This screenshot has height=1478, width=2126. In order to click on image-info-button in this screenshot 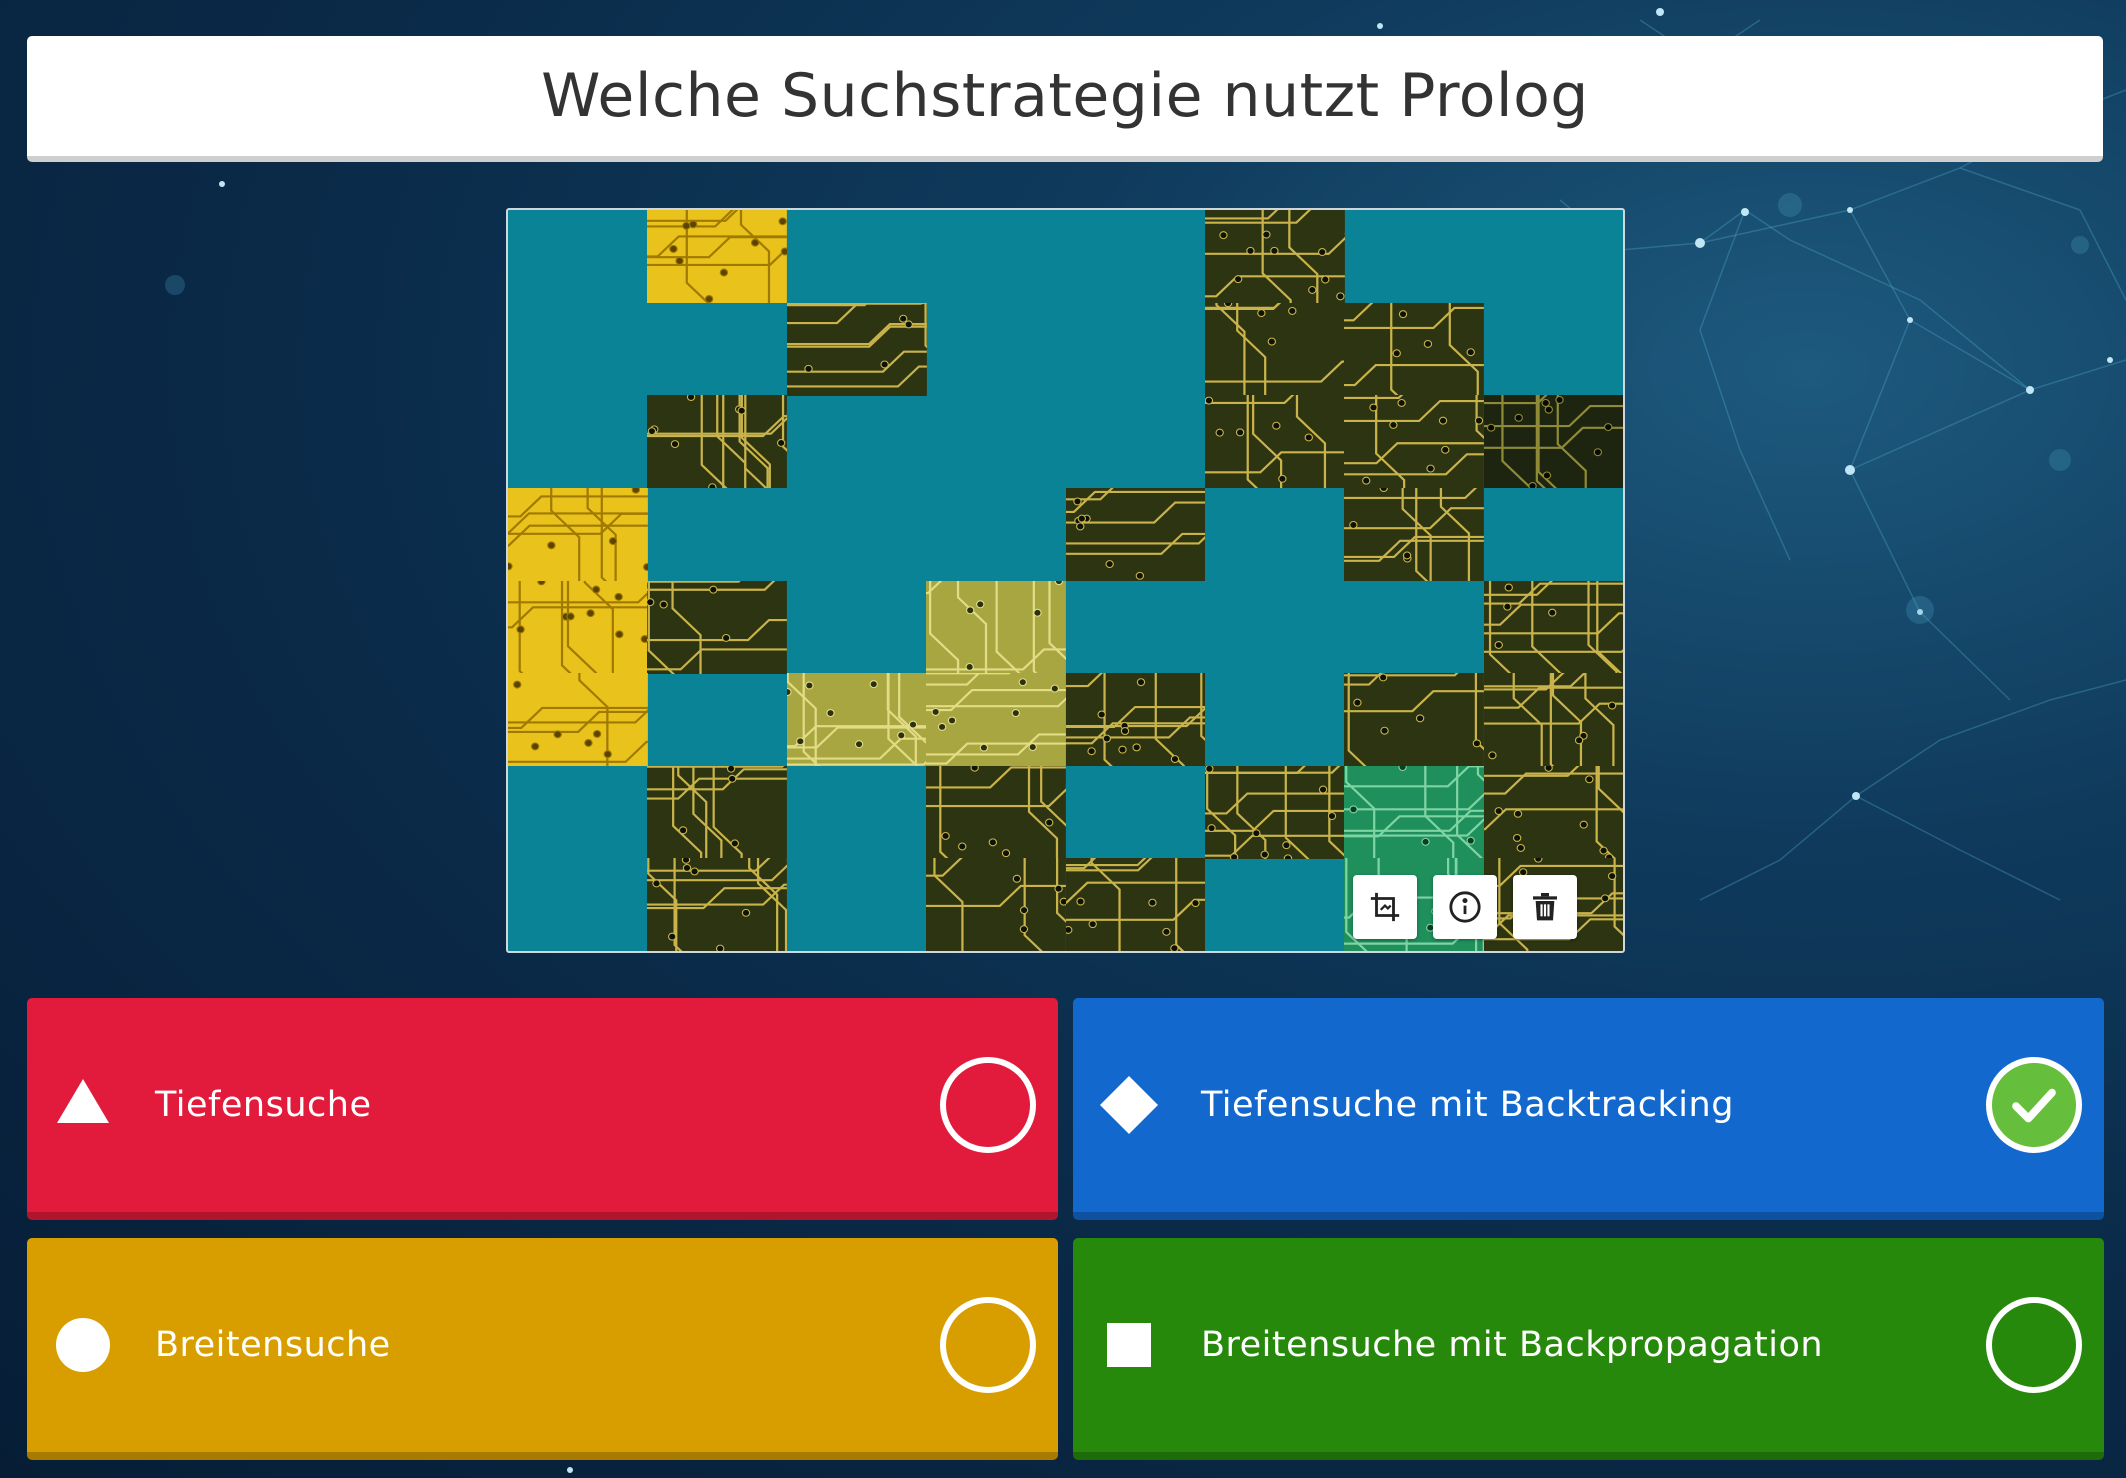, I will do `click(1465, 907)`.